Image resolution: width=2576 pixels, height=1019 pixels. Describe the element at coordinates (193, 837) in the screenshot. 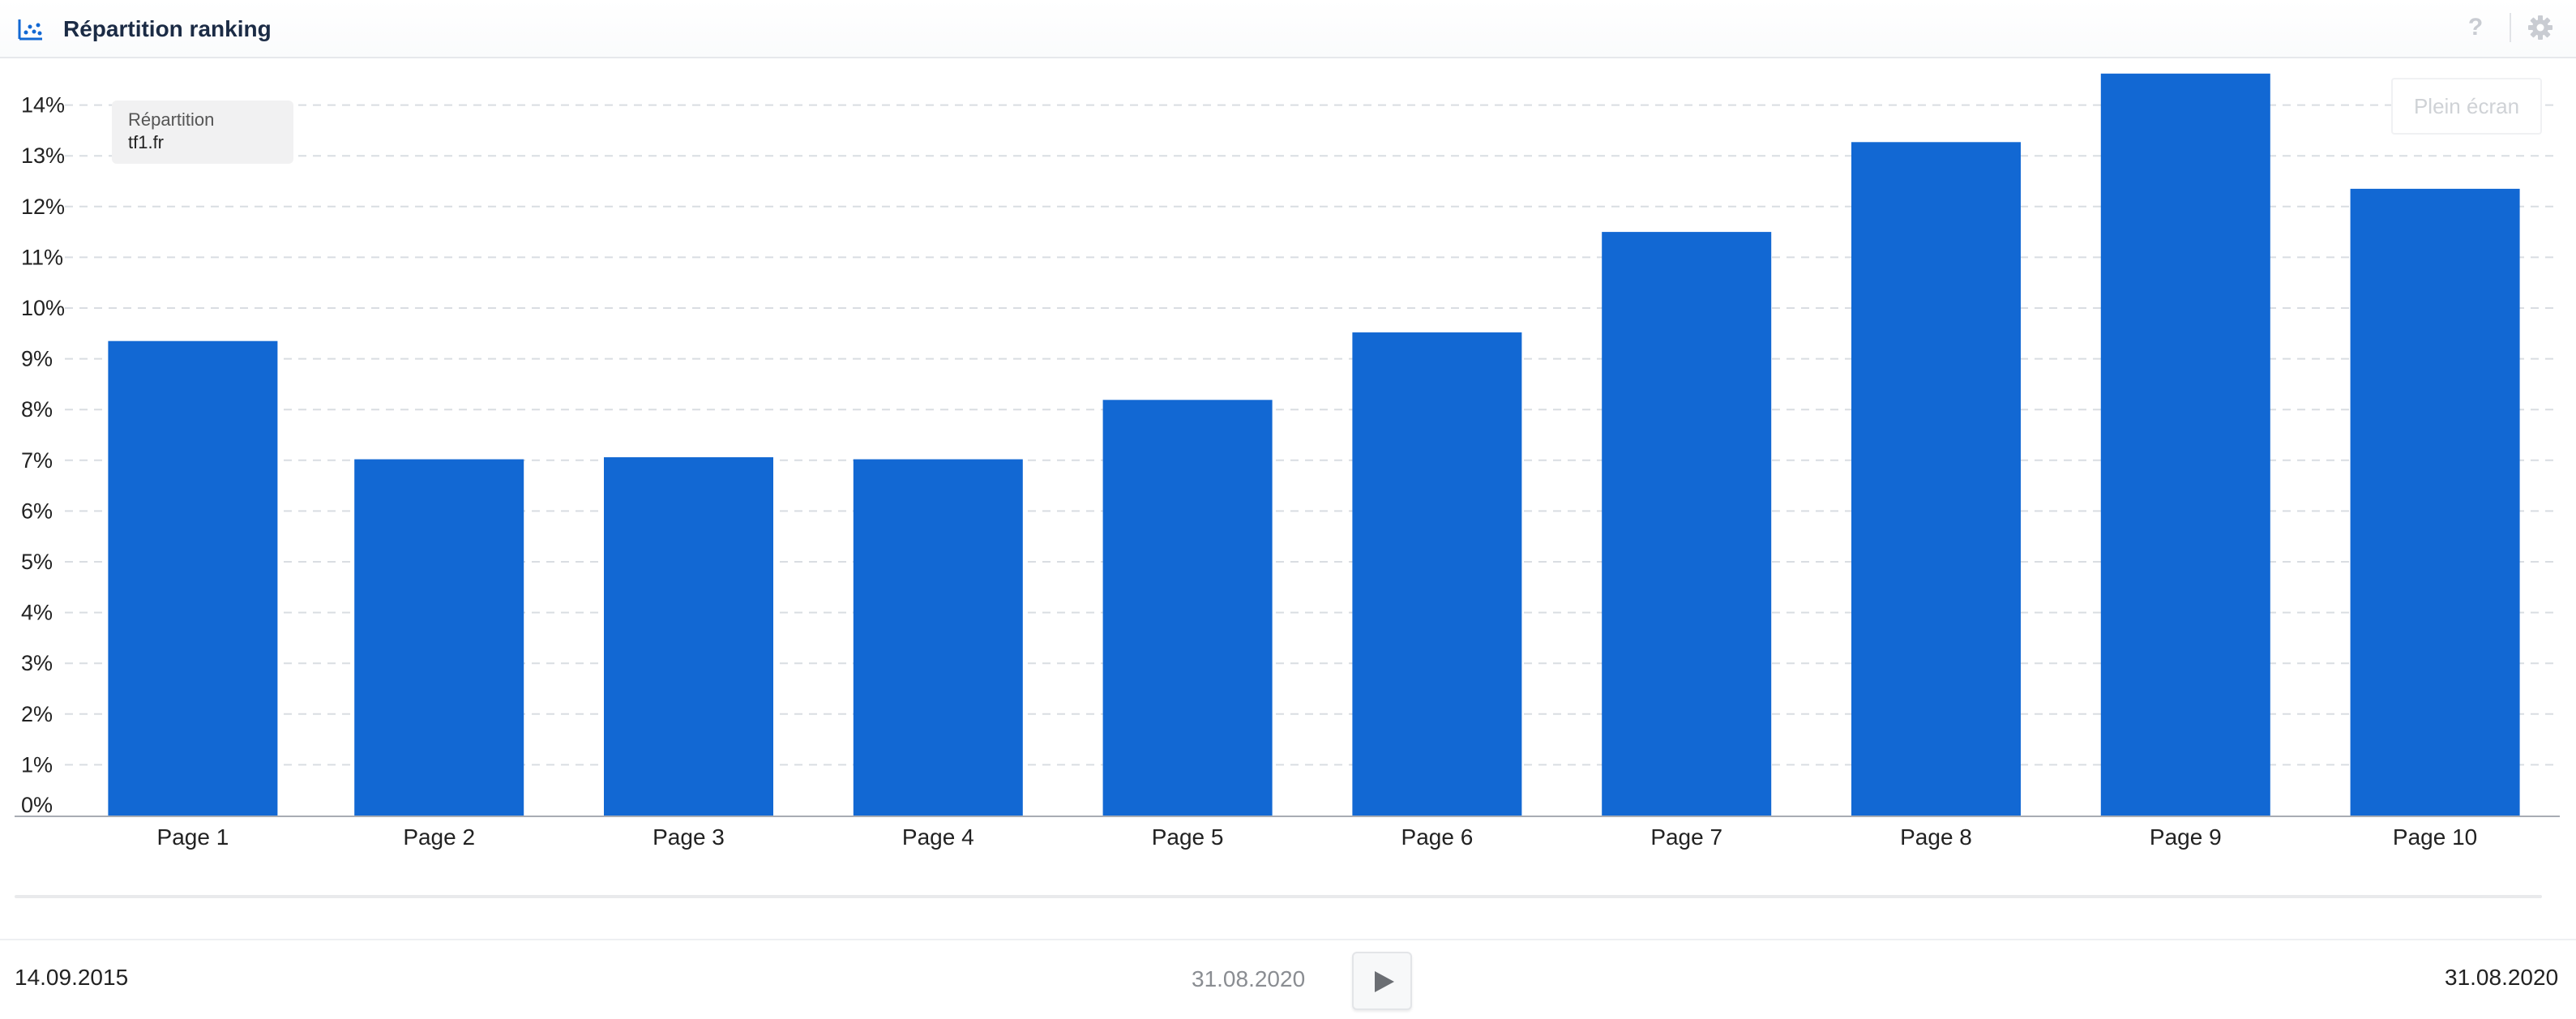

I see `x-tick-label: Page 1` at that location.